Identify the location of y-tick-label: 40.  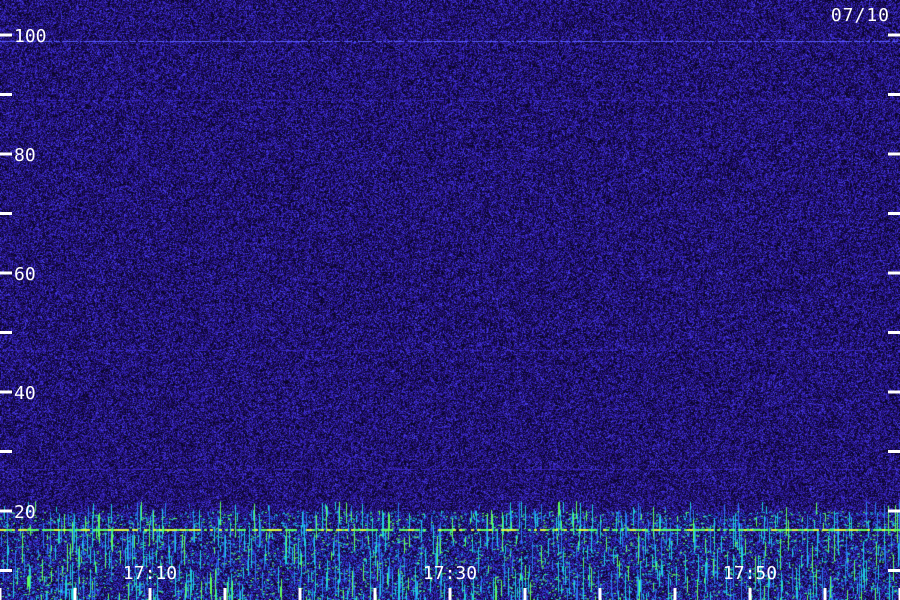
(25, 393).